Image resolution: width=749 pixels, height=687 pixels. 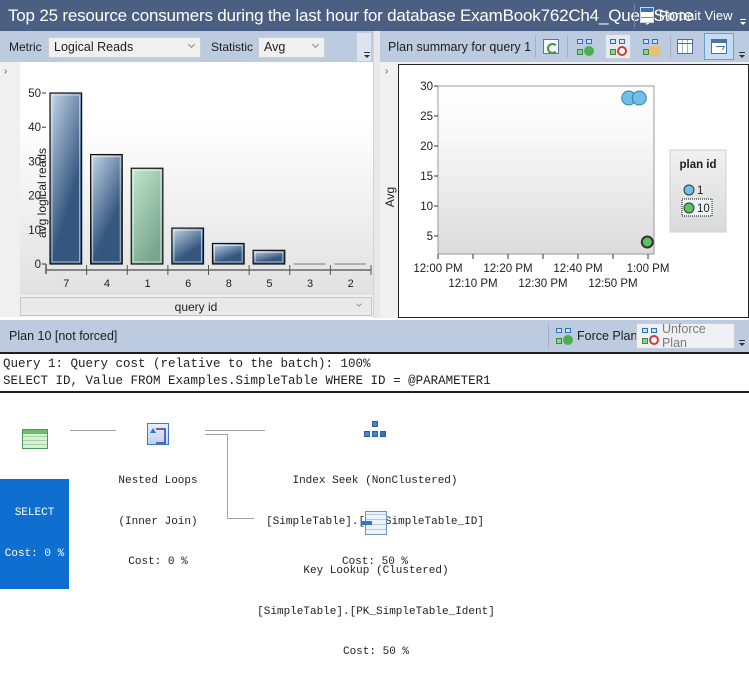 I want to click on metric-dropdown: Logical Reads, so click(x=124, y=47).